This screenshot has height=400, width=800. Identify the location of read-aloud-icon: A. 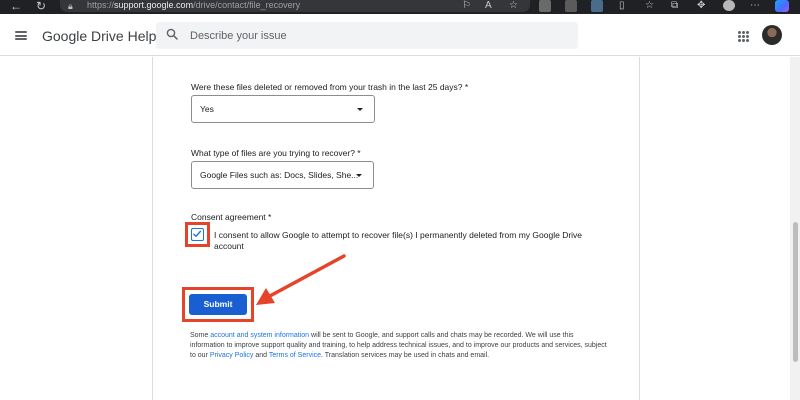
(488, 6).